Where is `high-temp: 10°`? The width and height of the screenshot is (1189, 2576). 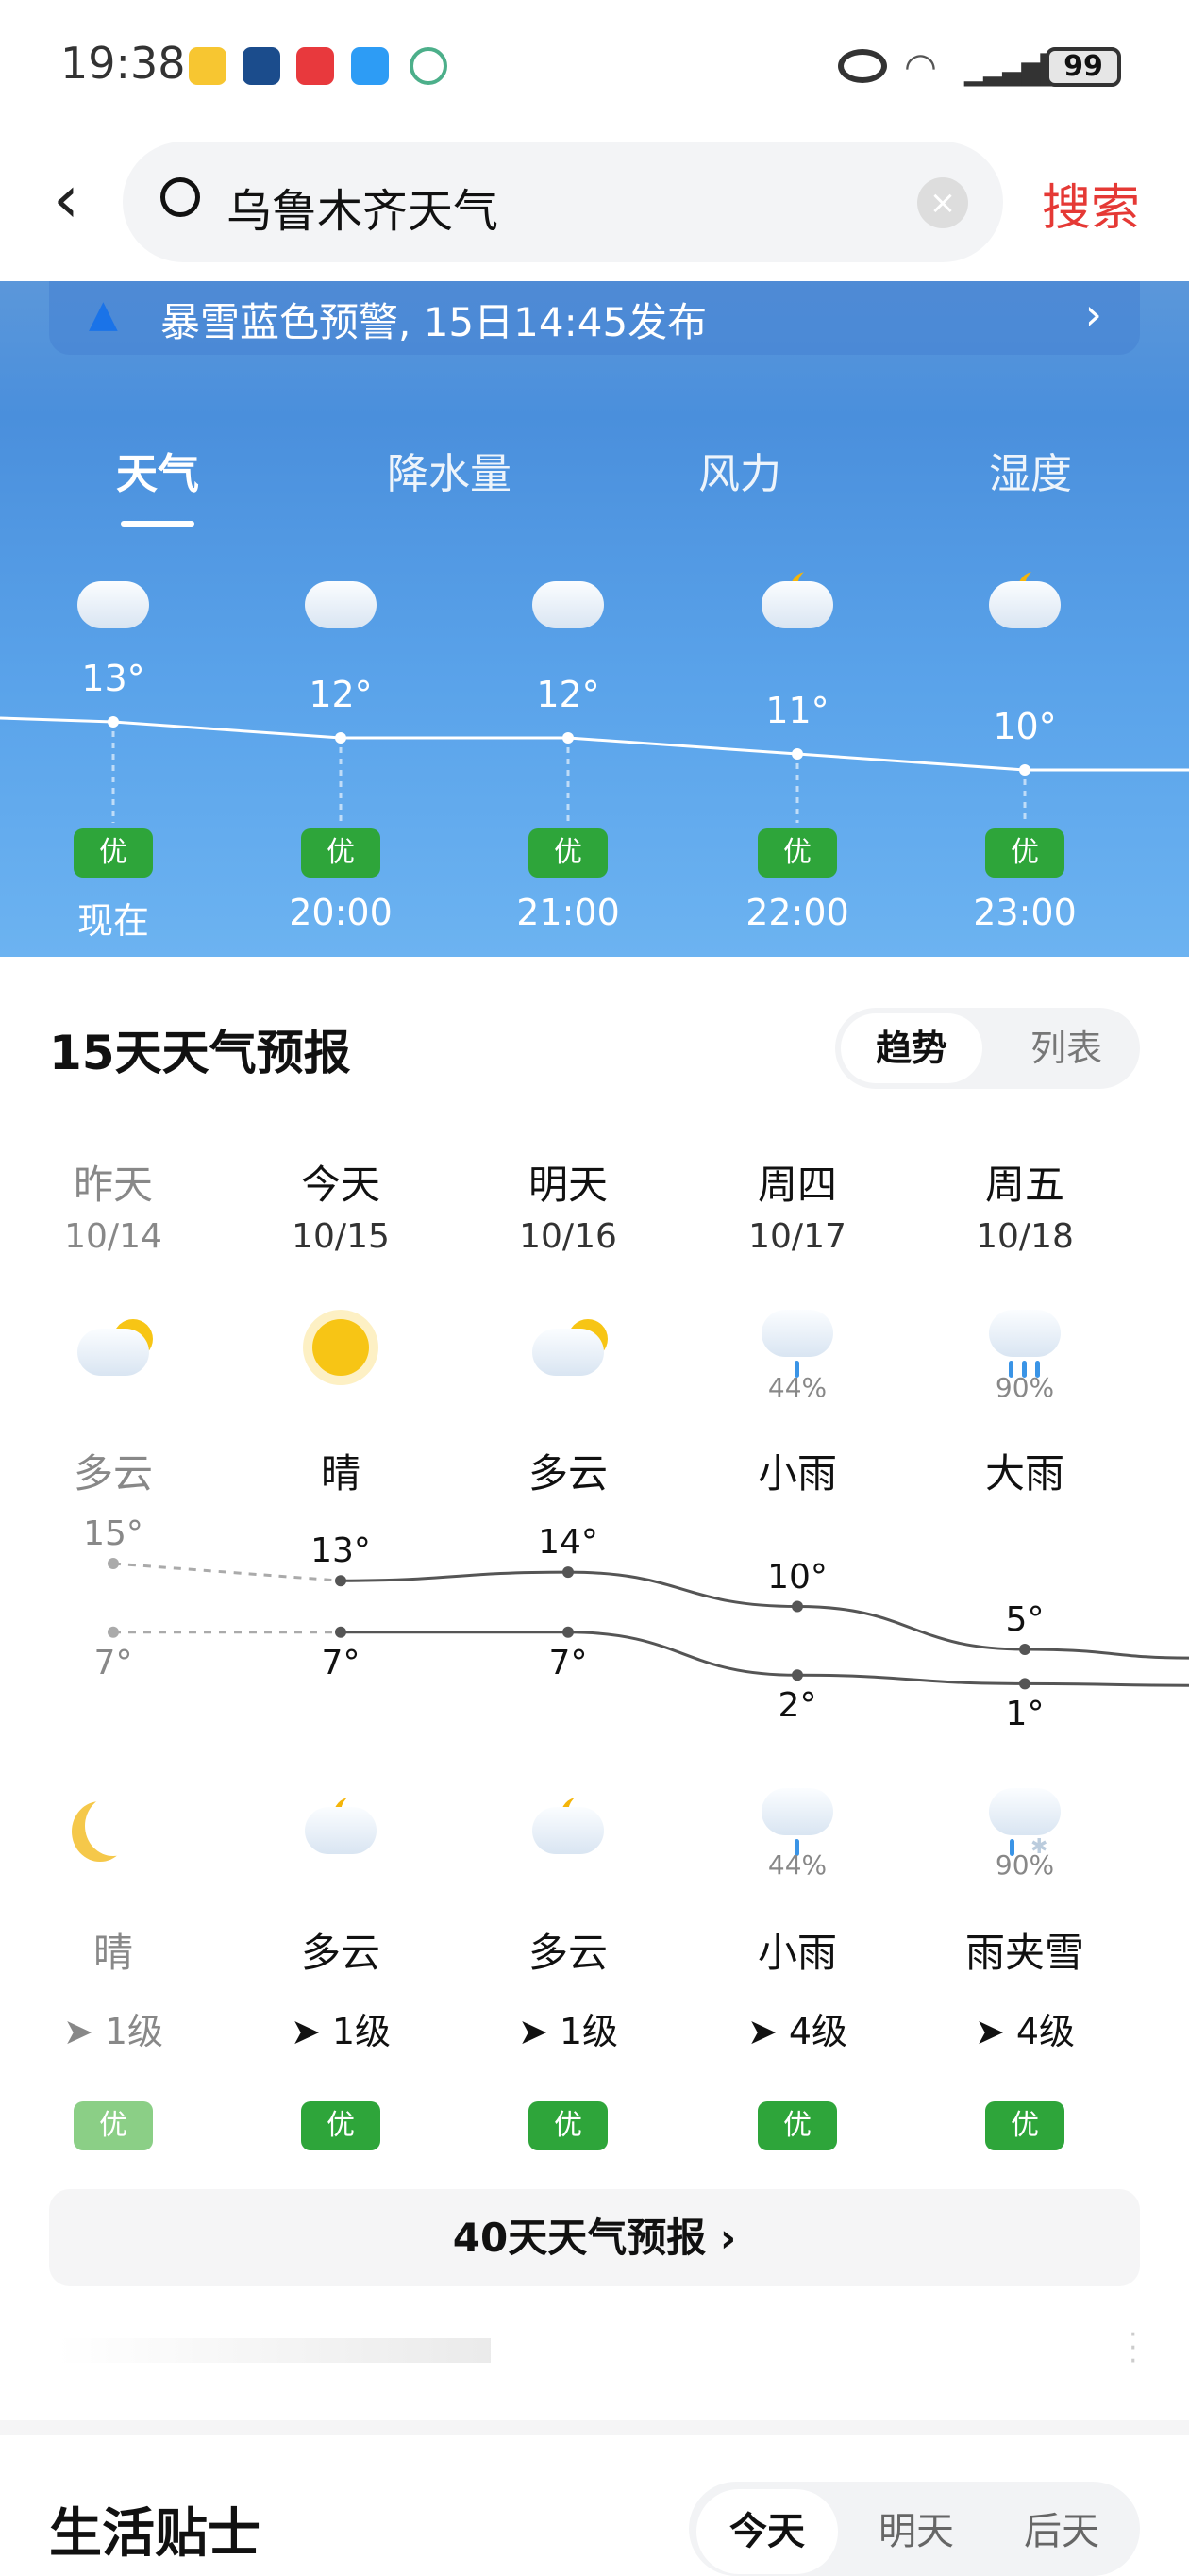
high-temp: 10° is located at coordinates (798, 1577).